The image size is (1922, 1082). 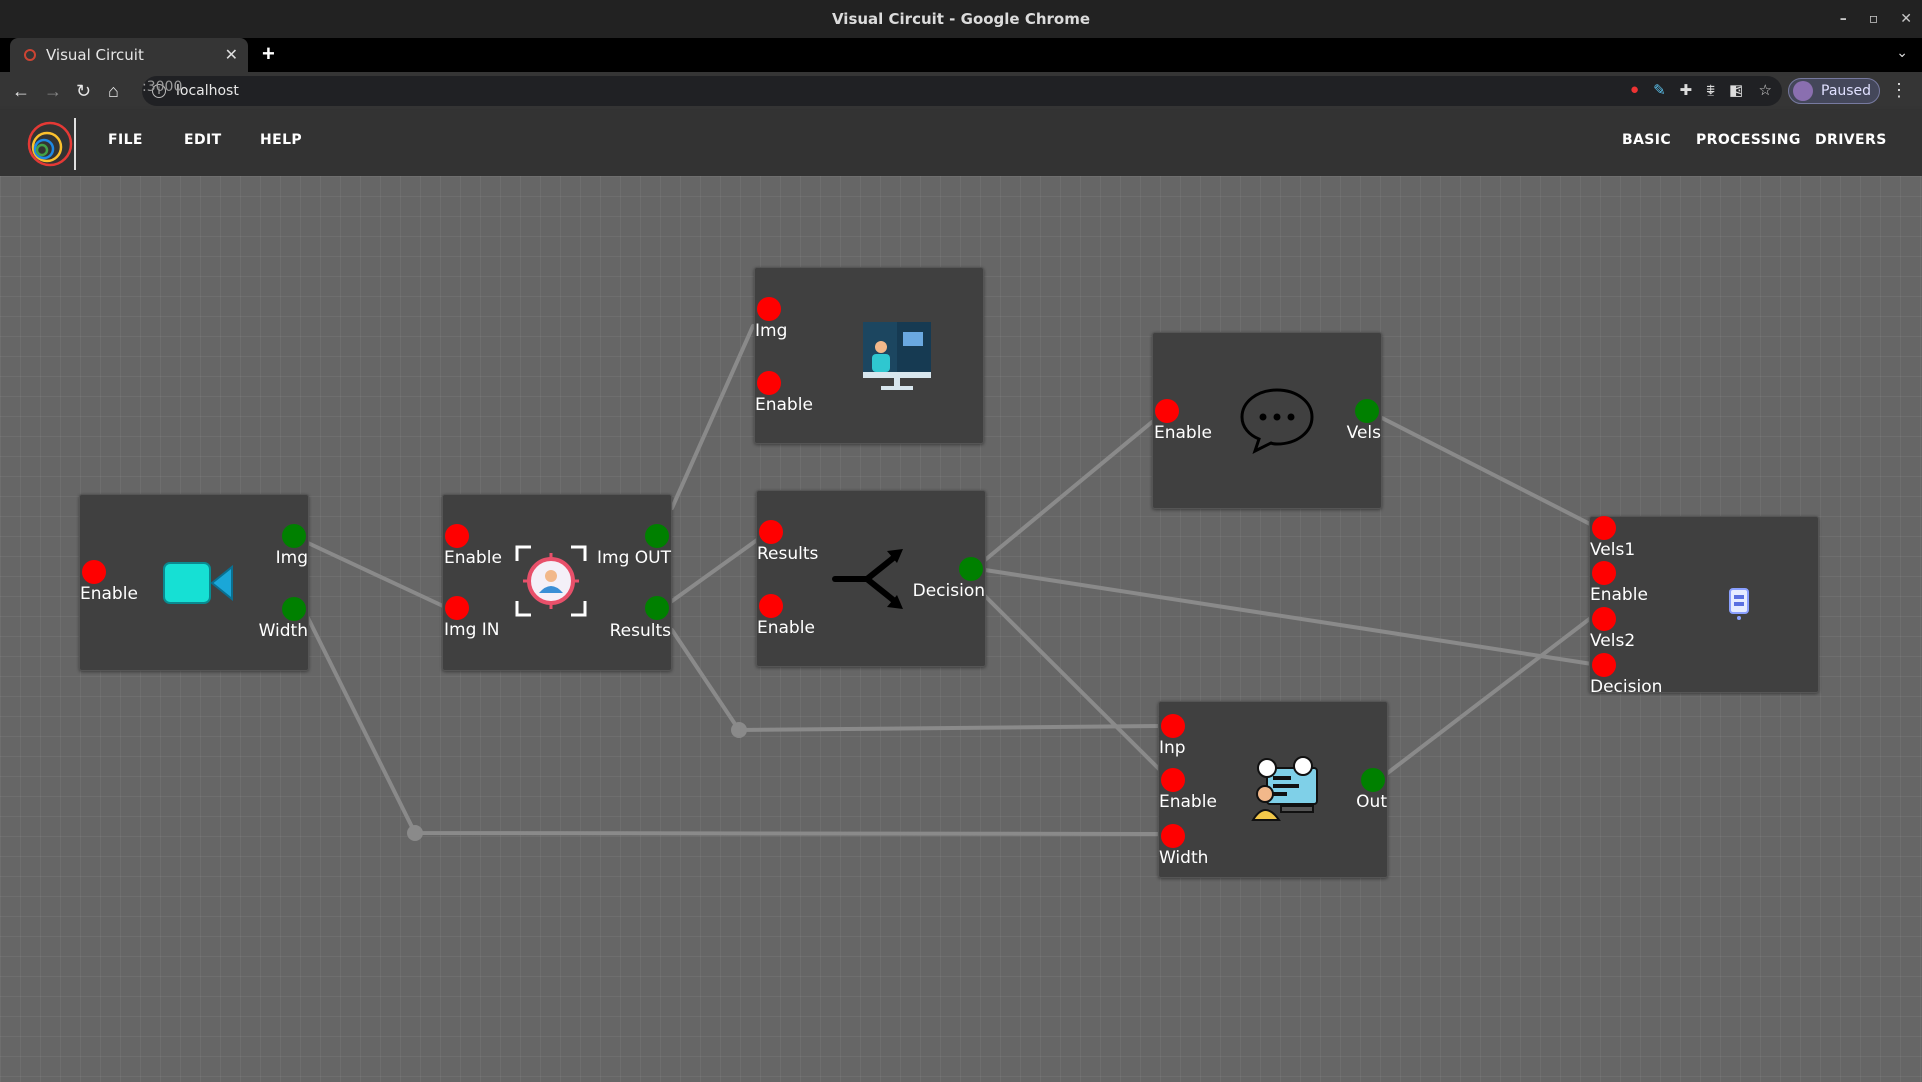 What do you see at coordinates (1604, 619) in the screenshot?
I see `motor-vels2-port` at bounding box center [1604, 619].